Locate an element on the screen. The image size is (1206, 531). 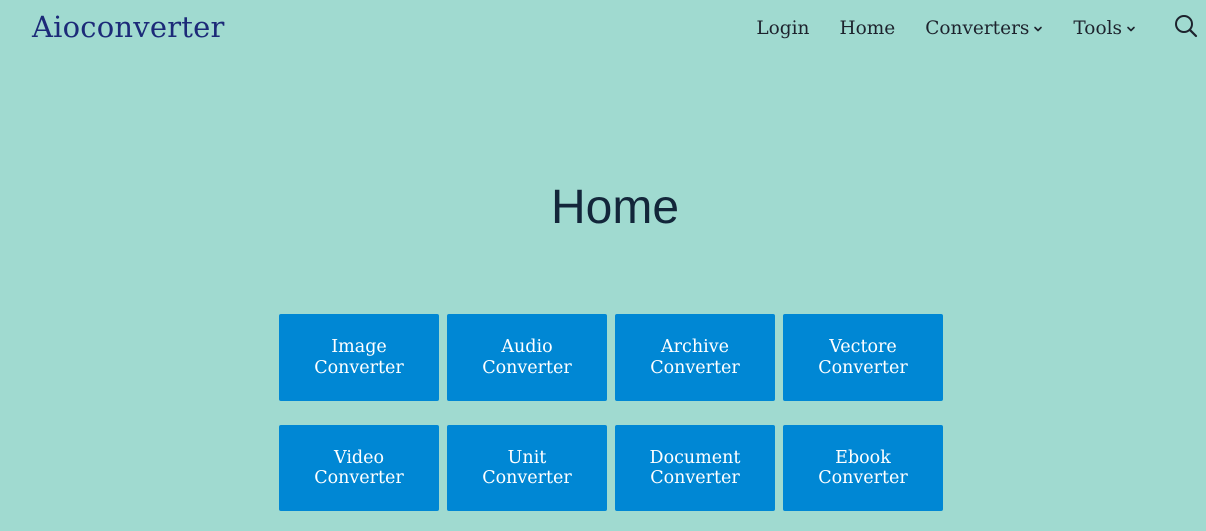
nav-item-login: Login is located at coordinates (782, 28).